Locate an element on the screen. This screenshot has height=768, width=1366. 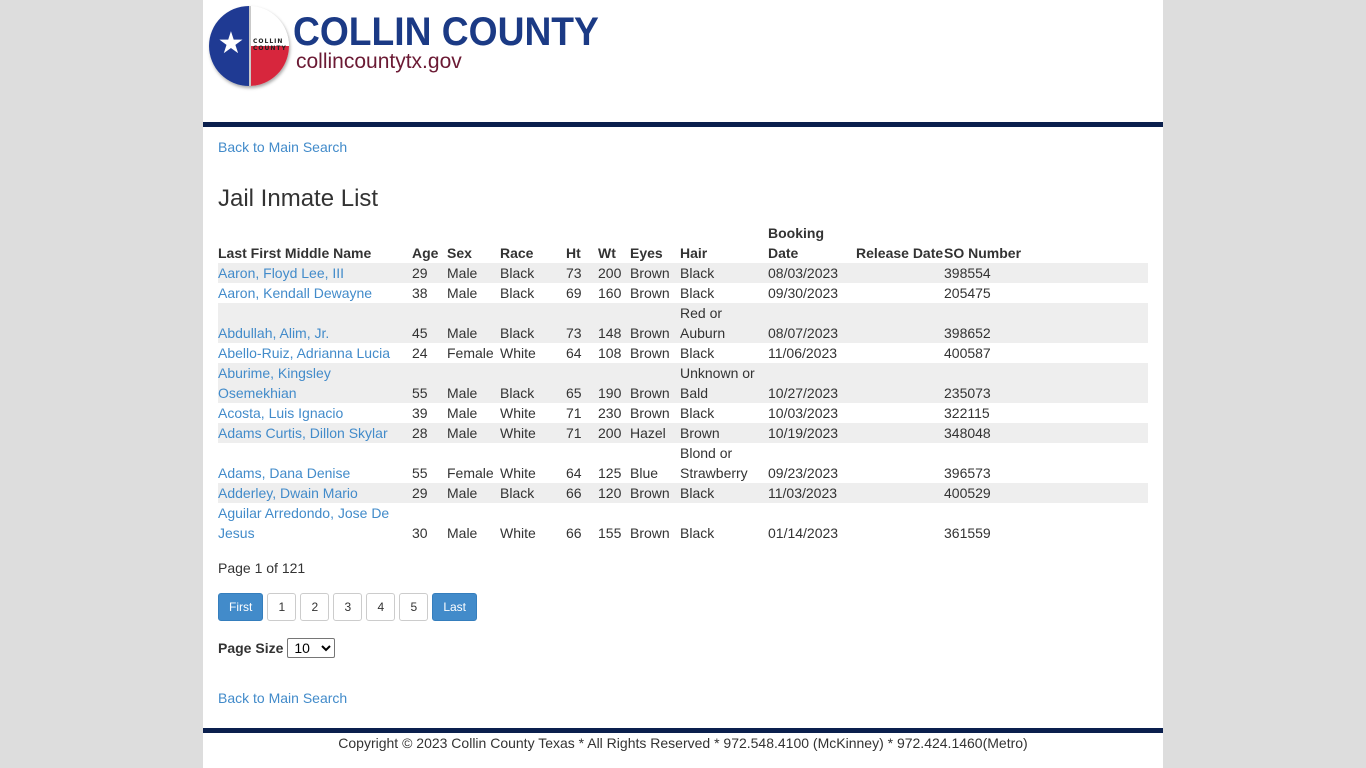
age-cell: 55 is located at coordinates (420, 473).